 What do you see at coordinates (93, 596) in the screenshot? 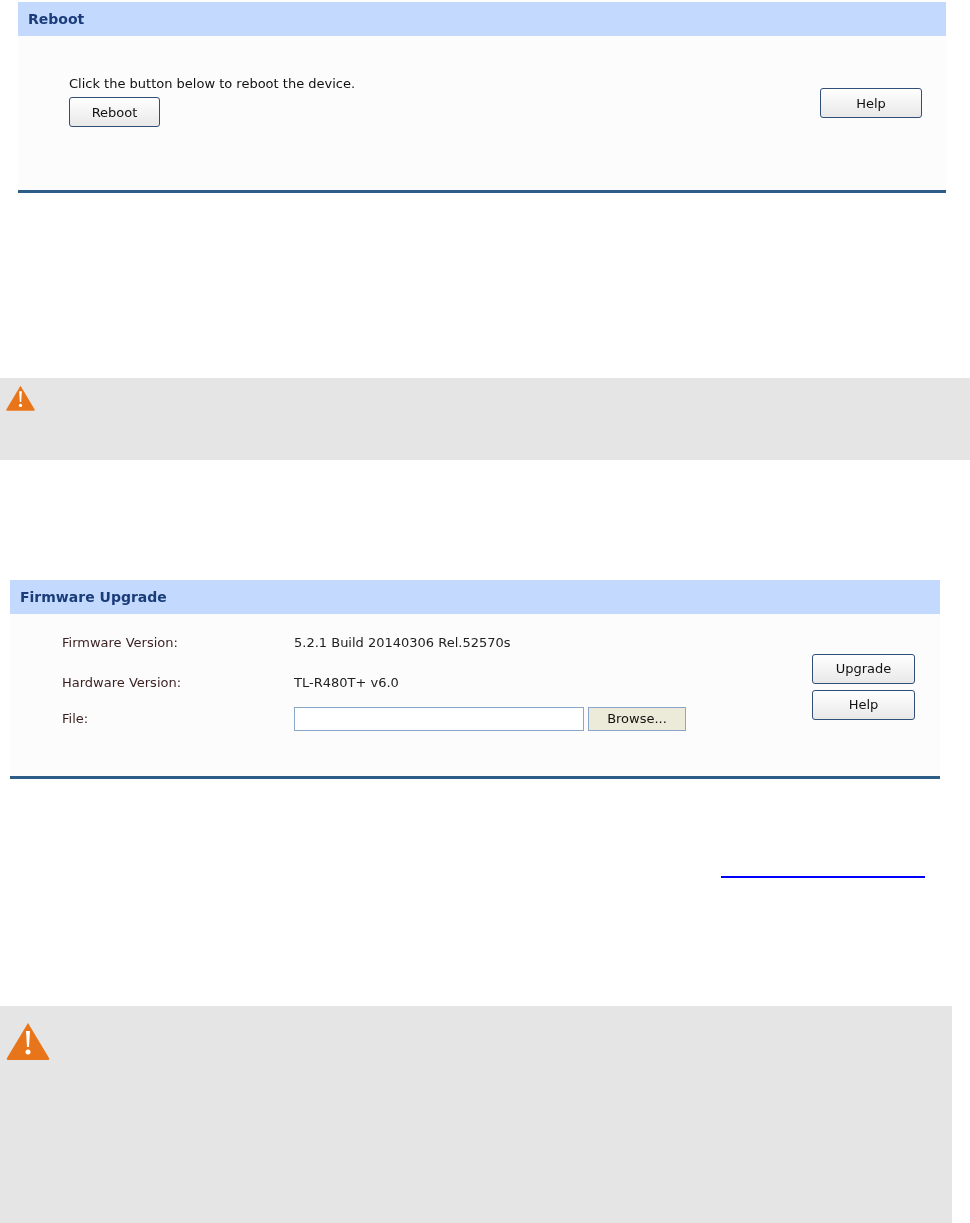
I see `panel-title: Firmware Upgrade` at bounding box center [93, 596].